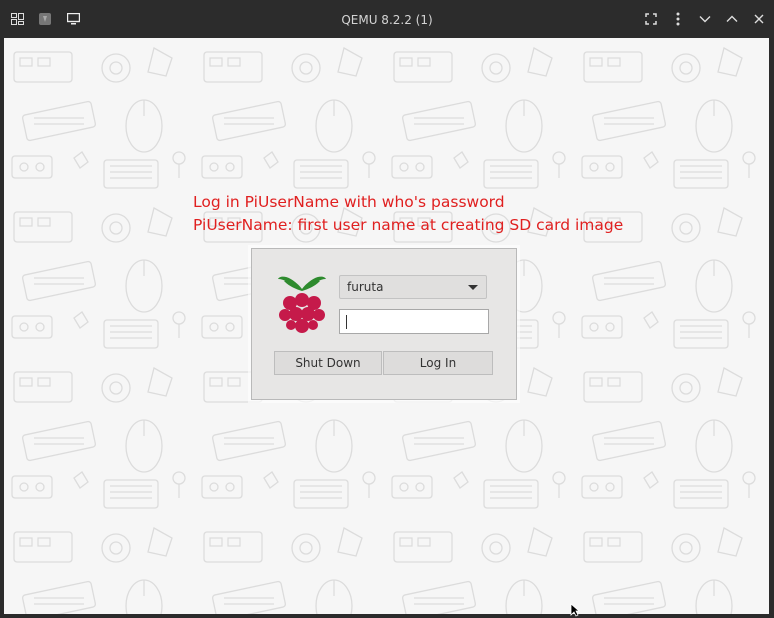 This screenshot has width=774, height=618. Describe the element at coordinates (387, 19) in the screenshot. I see `title-bar: QEMU 8.2.2 (1)` at that location.